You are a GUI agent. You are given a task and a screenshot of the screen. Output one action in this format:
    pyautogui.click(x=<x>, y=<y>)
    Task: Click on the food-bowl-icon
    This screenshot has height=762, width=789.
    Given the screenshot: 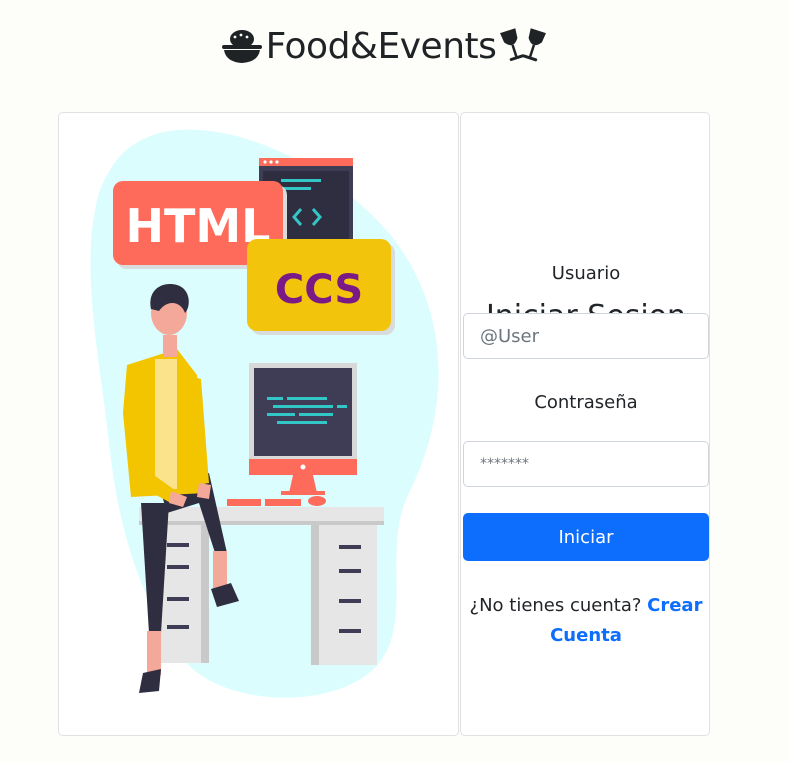 What is the action you would take?
    pyautogui.click(x=242, y=47)
    